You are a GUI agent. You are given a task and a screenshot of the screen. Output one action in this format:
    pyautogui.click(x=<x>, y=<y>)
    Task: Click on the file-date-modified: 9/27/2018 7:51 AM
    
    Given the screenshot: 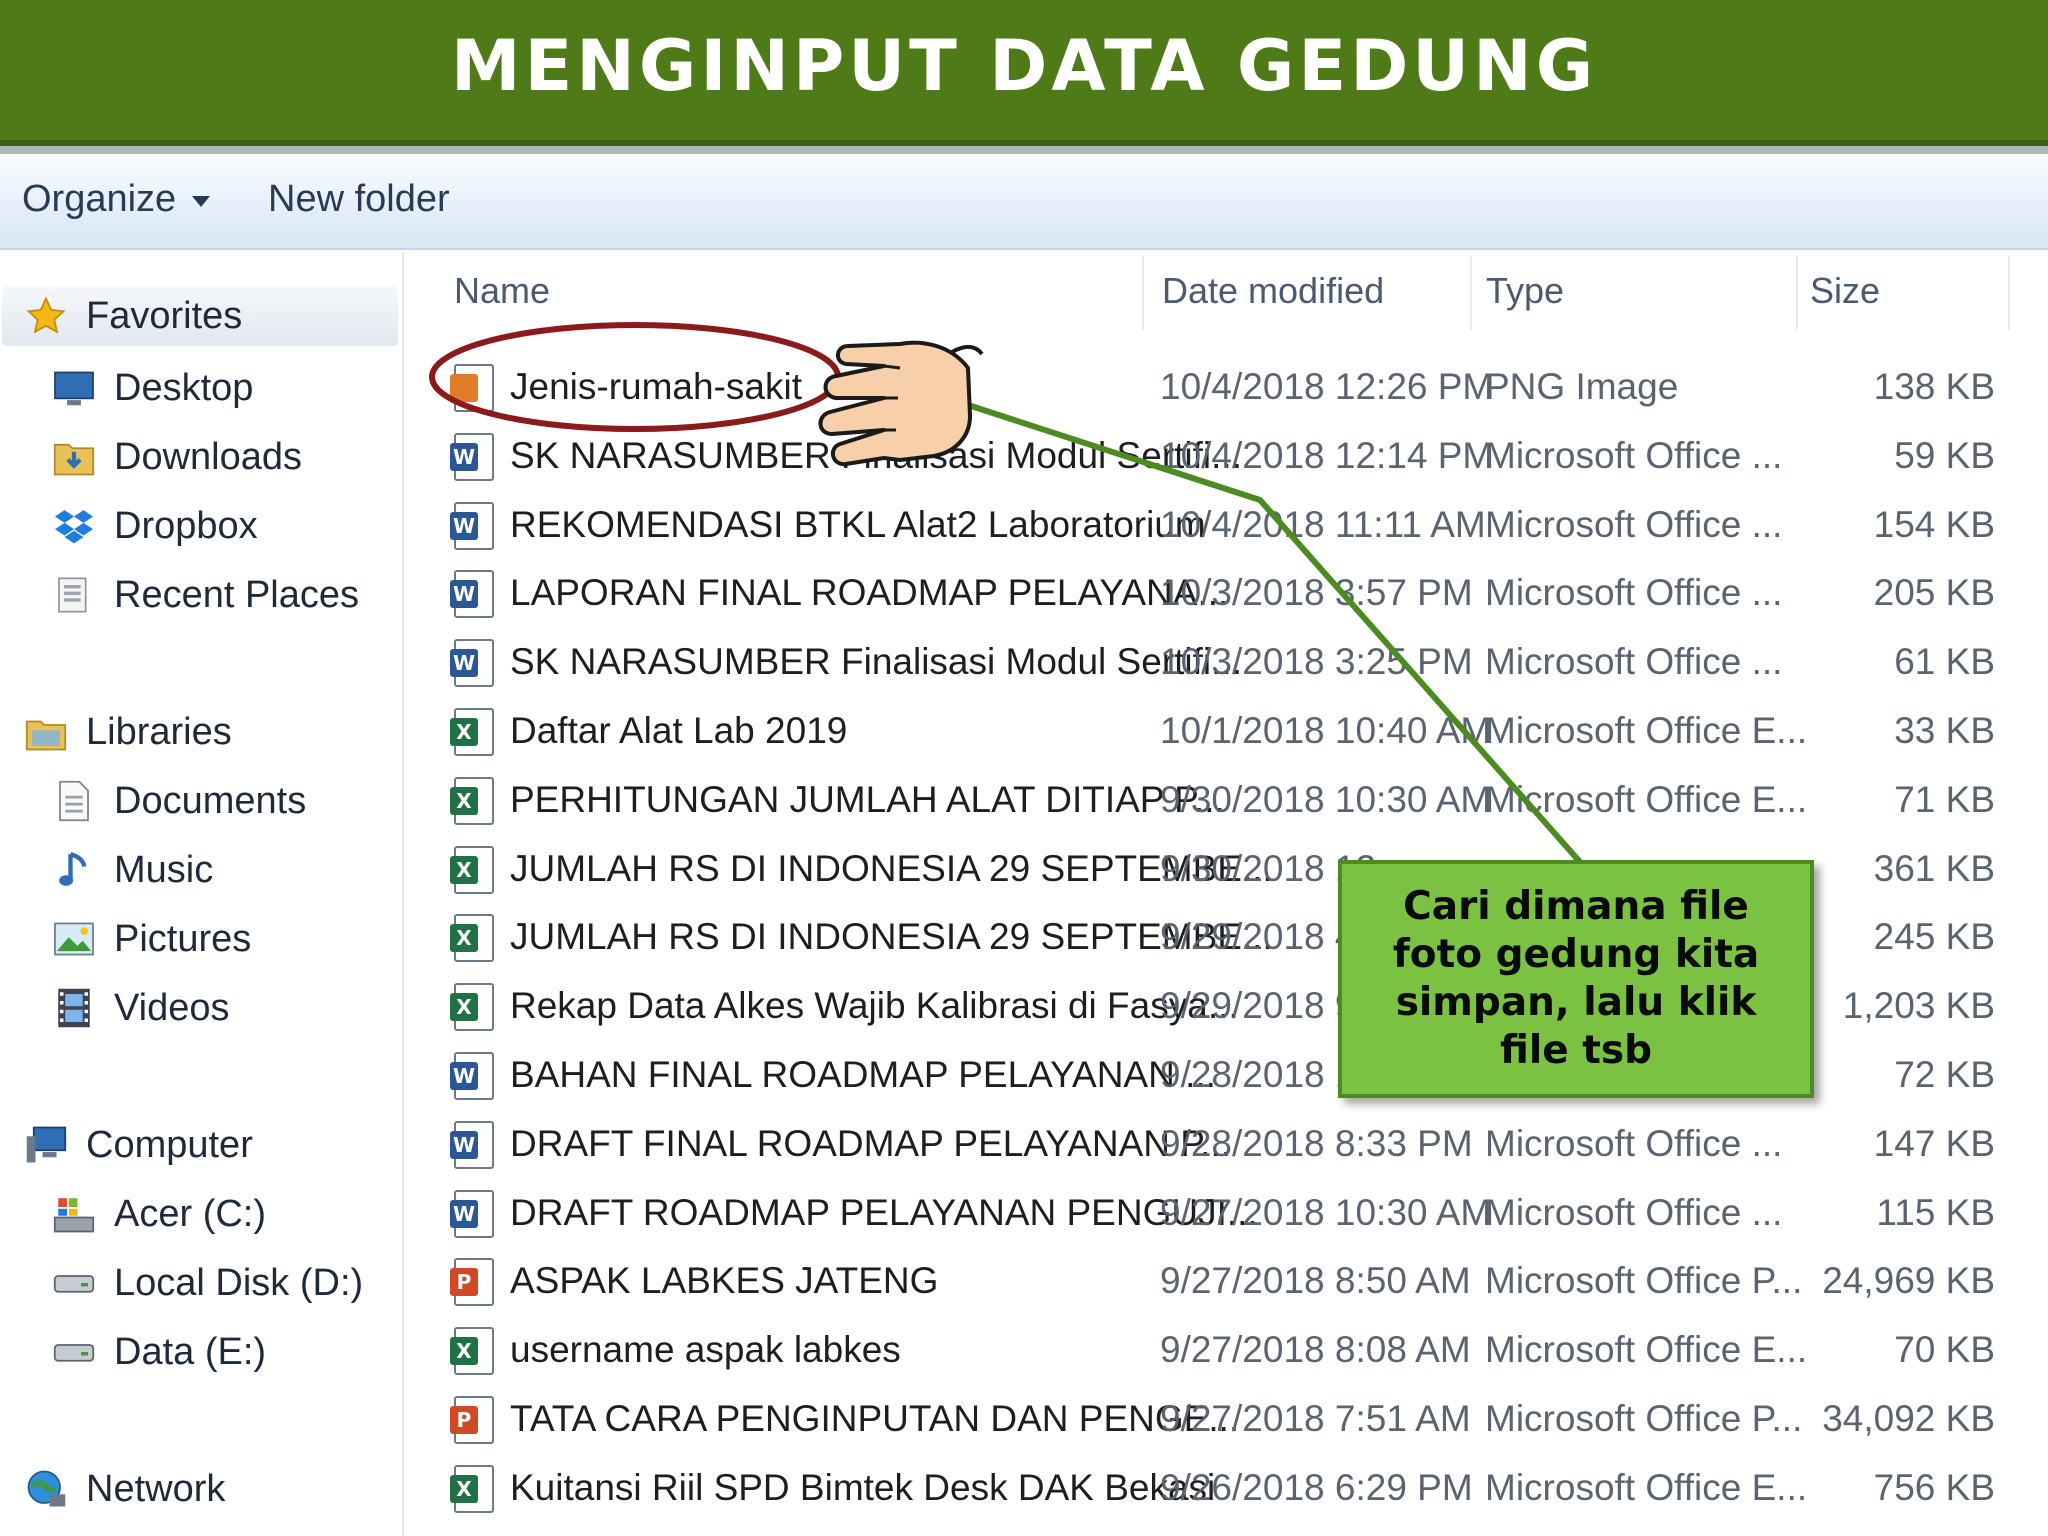 What is the action you would take?
    pyautogui.click(x=1315, y=1418)
    